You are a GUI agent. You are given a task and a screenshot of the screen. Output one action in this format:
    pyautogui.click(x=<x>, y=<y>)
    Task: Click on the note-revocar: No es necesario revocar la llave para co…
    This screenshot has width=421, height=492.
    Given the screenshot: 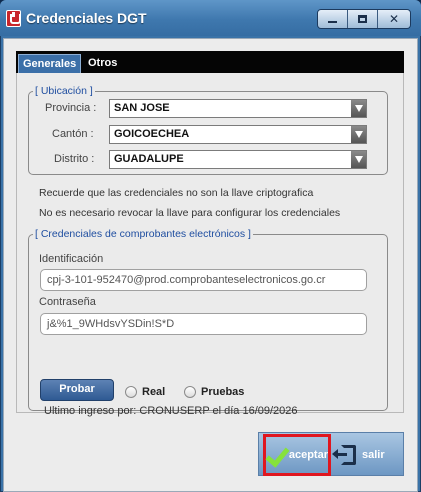 What is the action you would take?
    pyautogui.click(x=190, y=213)
    